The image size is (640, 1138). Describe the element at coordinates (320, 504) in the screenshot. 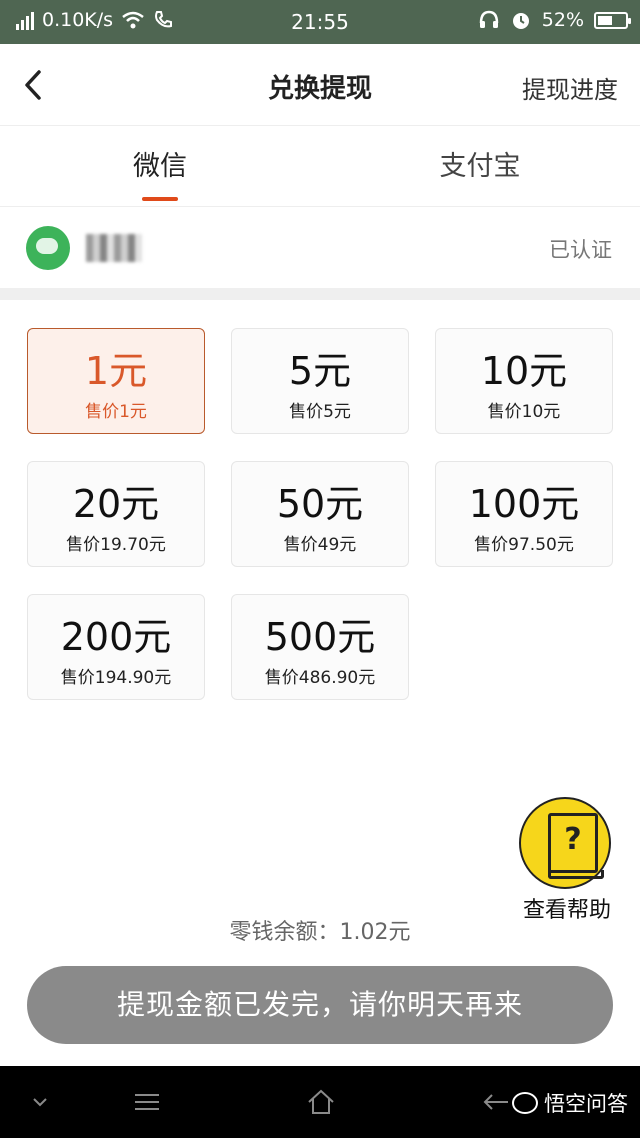

I see `amount-label: 50元` at that location.